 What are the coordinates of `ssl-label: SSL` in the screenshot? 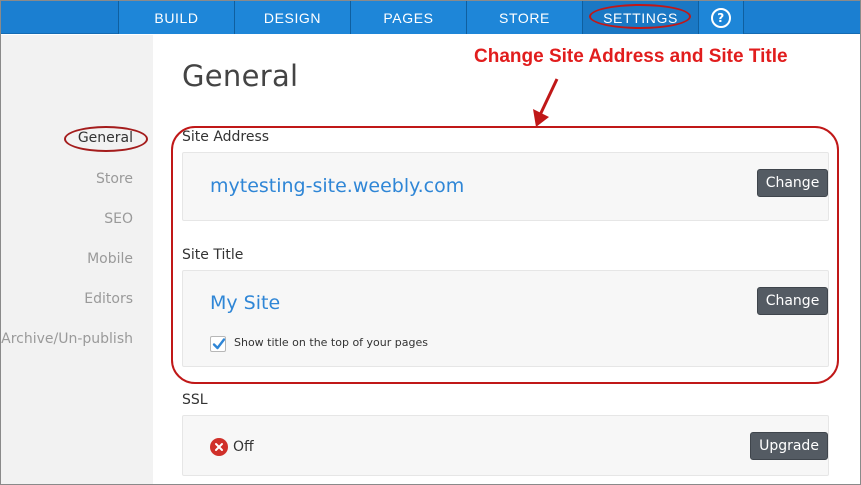 It's located at (195, 400).